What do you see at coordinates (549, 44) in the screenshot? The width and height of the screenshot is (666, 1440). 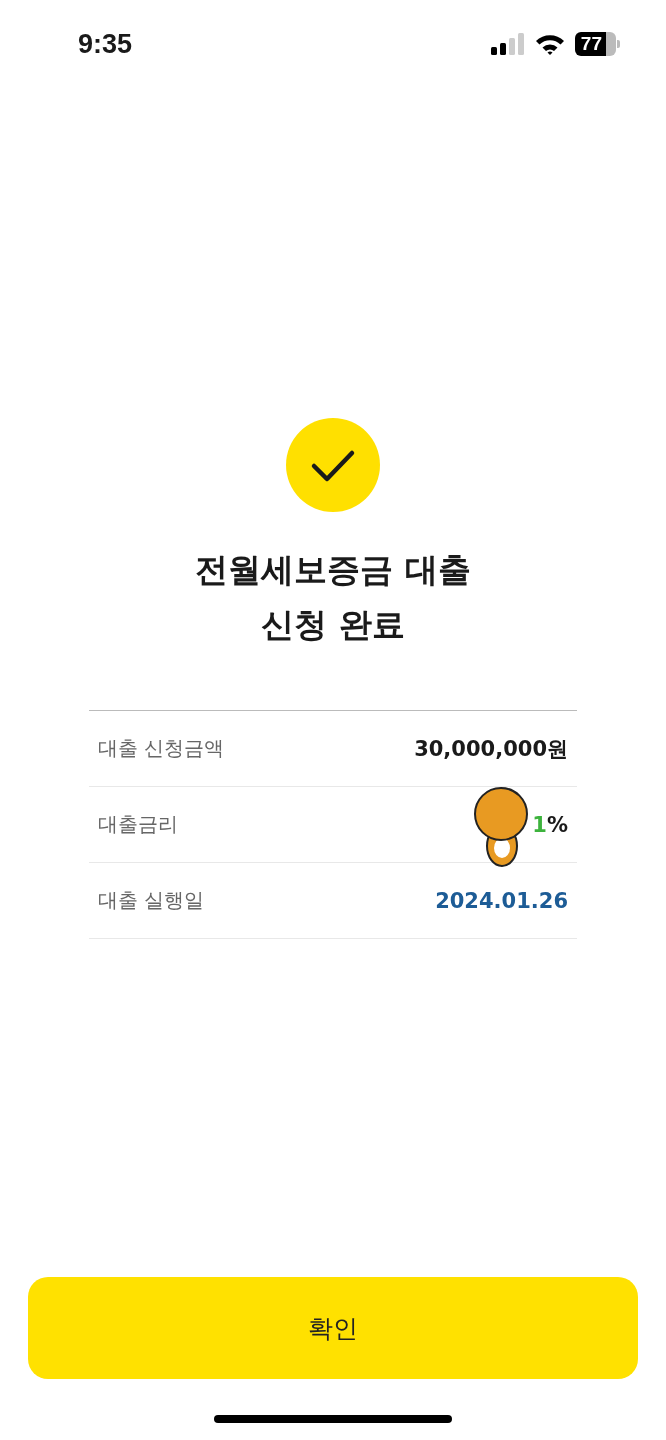 I see `wifi-icon` at bounding box center [549, 44].